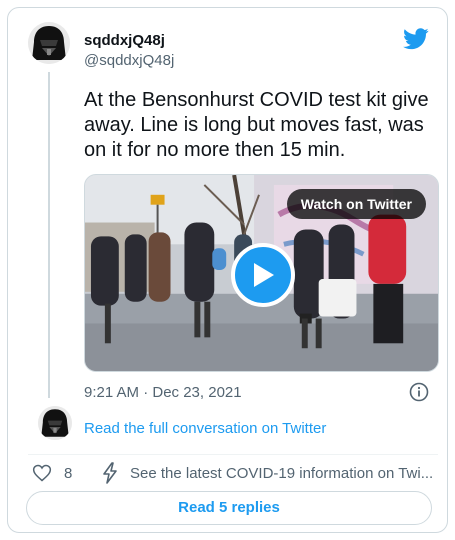  Describe the element at coordinates (229, 508) in the screenshot. I see `read-replies-button: Read 5 replies` at that location.